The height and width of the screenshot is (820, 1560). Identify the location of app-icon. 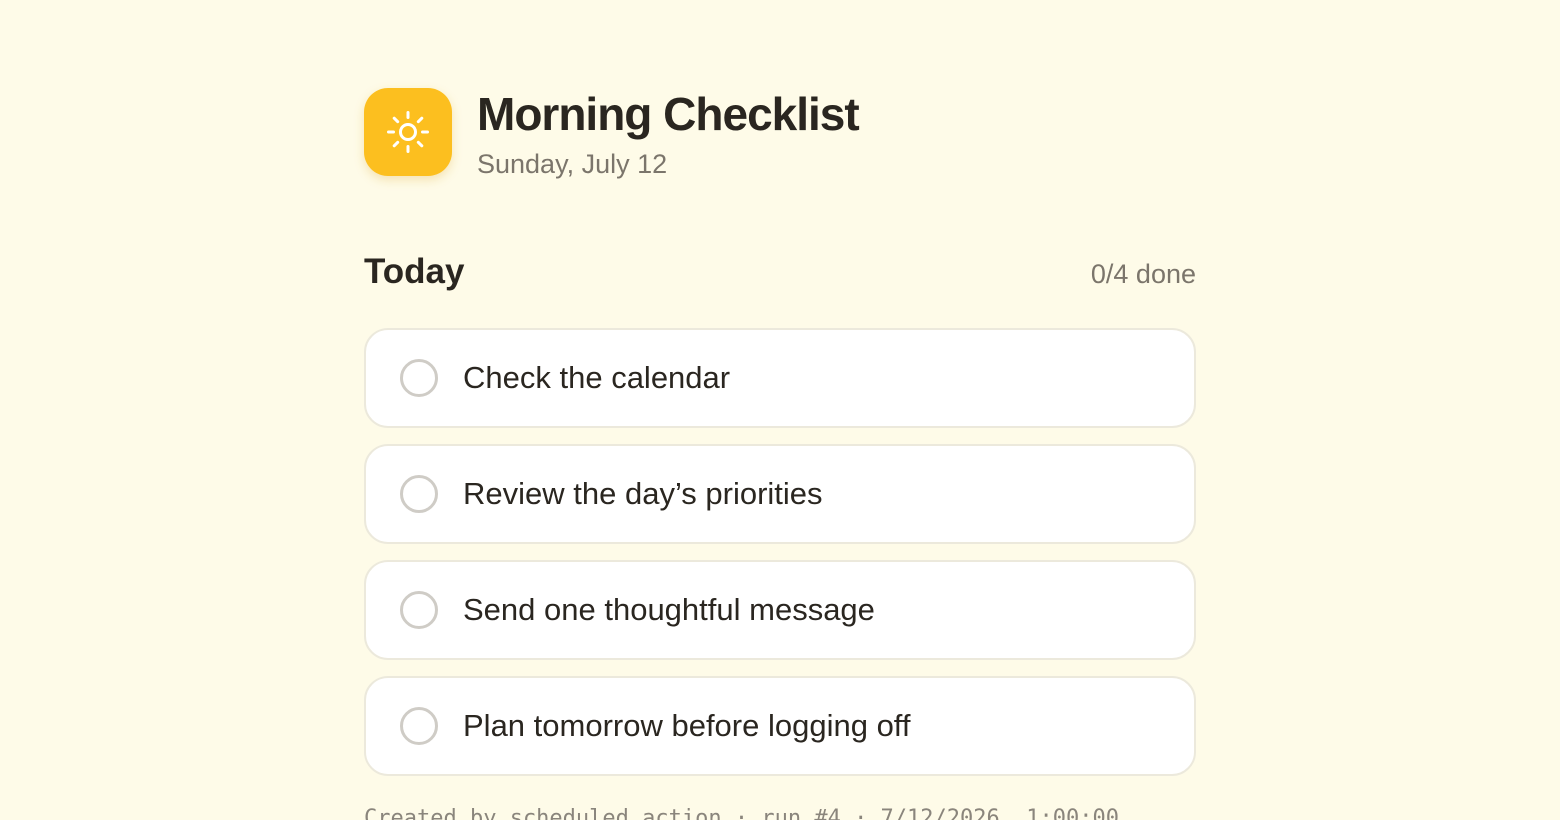
(408, 132).